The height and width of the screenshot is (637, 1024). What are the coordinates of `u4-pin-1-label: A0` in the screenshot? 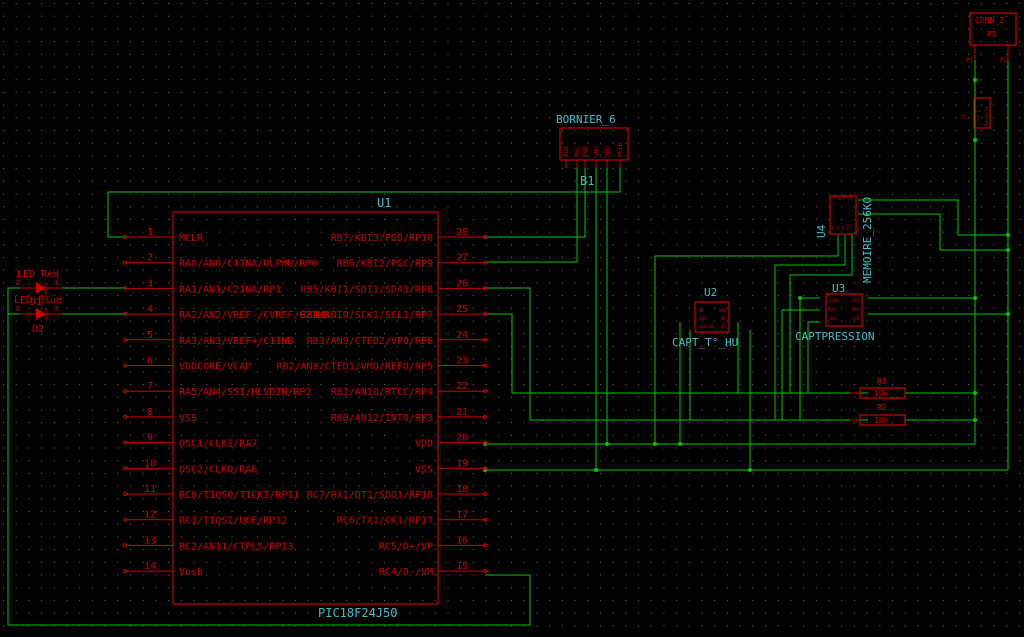 It's located at (833, 228).